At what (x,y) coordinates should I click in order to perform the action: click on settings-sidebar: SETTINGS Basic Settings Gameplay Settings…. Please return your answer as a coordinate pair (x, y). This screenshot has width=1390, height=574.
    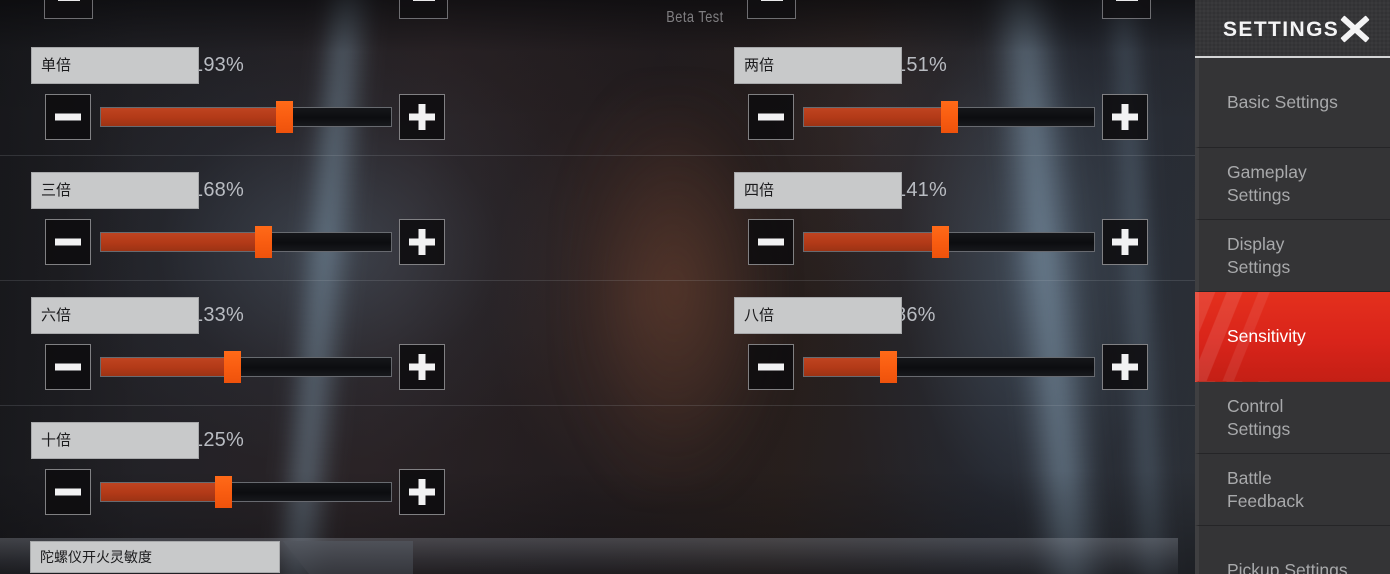
    Looking at the image, I should click on (1292, 287).